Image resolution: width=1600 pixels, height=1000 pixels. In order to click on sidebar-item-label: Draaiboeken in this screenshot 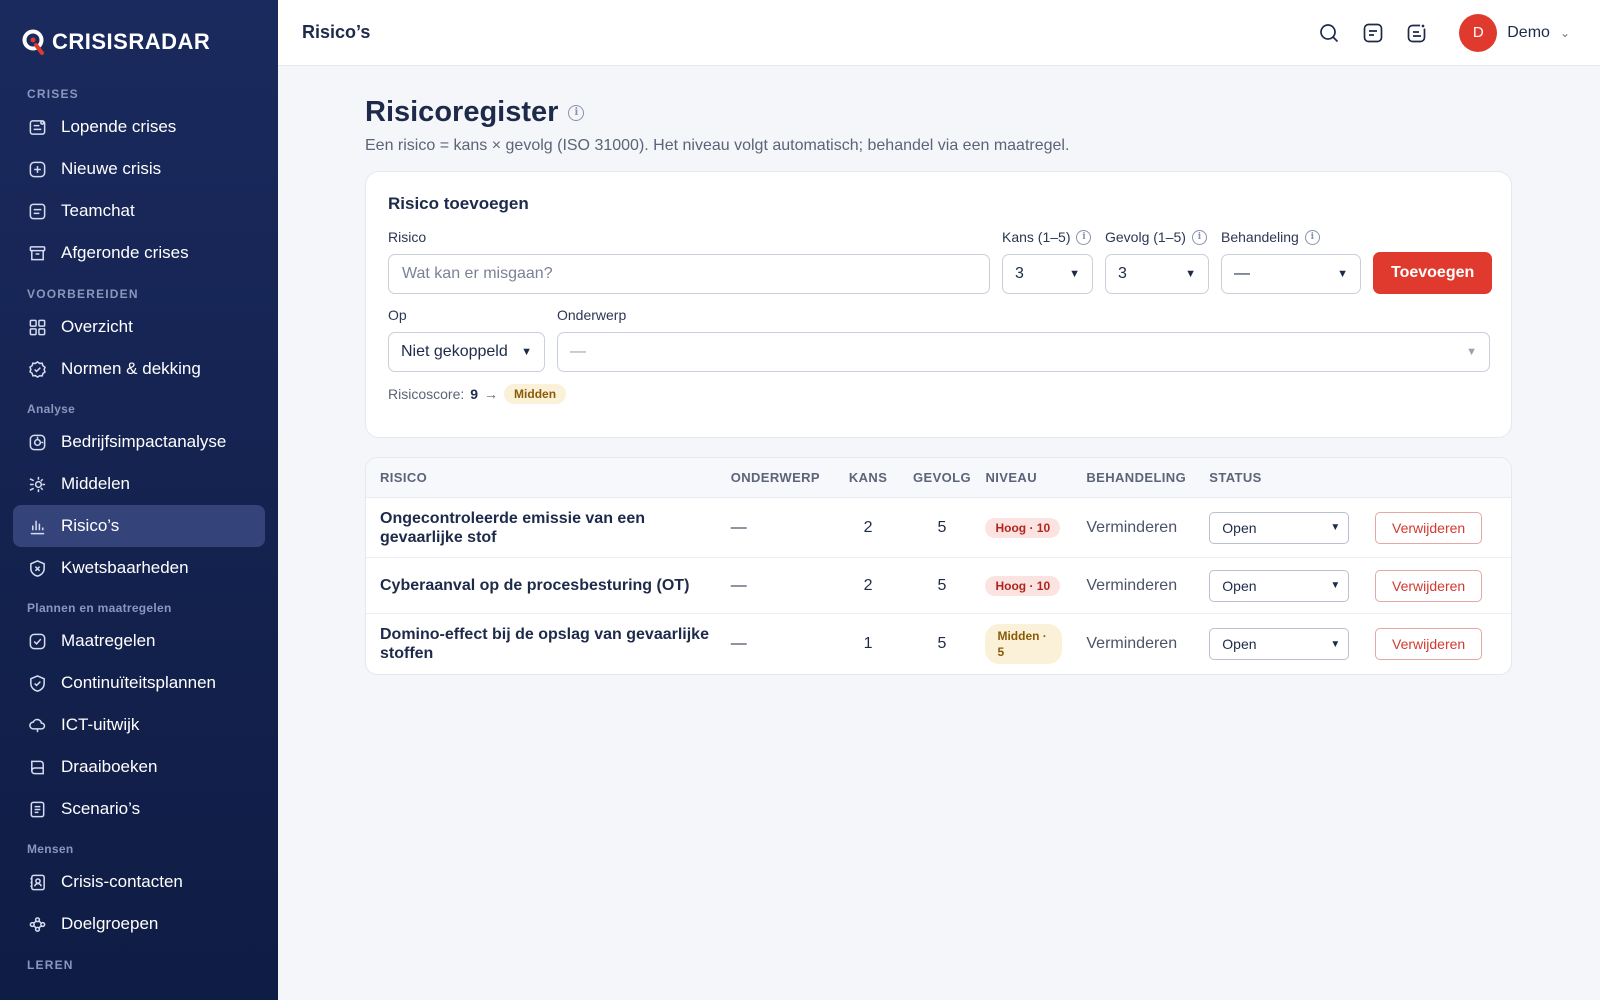, I will do `click(109, 766)`.